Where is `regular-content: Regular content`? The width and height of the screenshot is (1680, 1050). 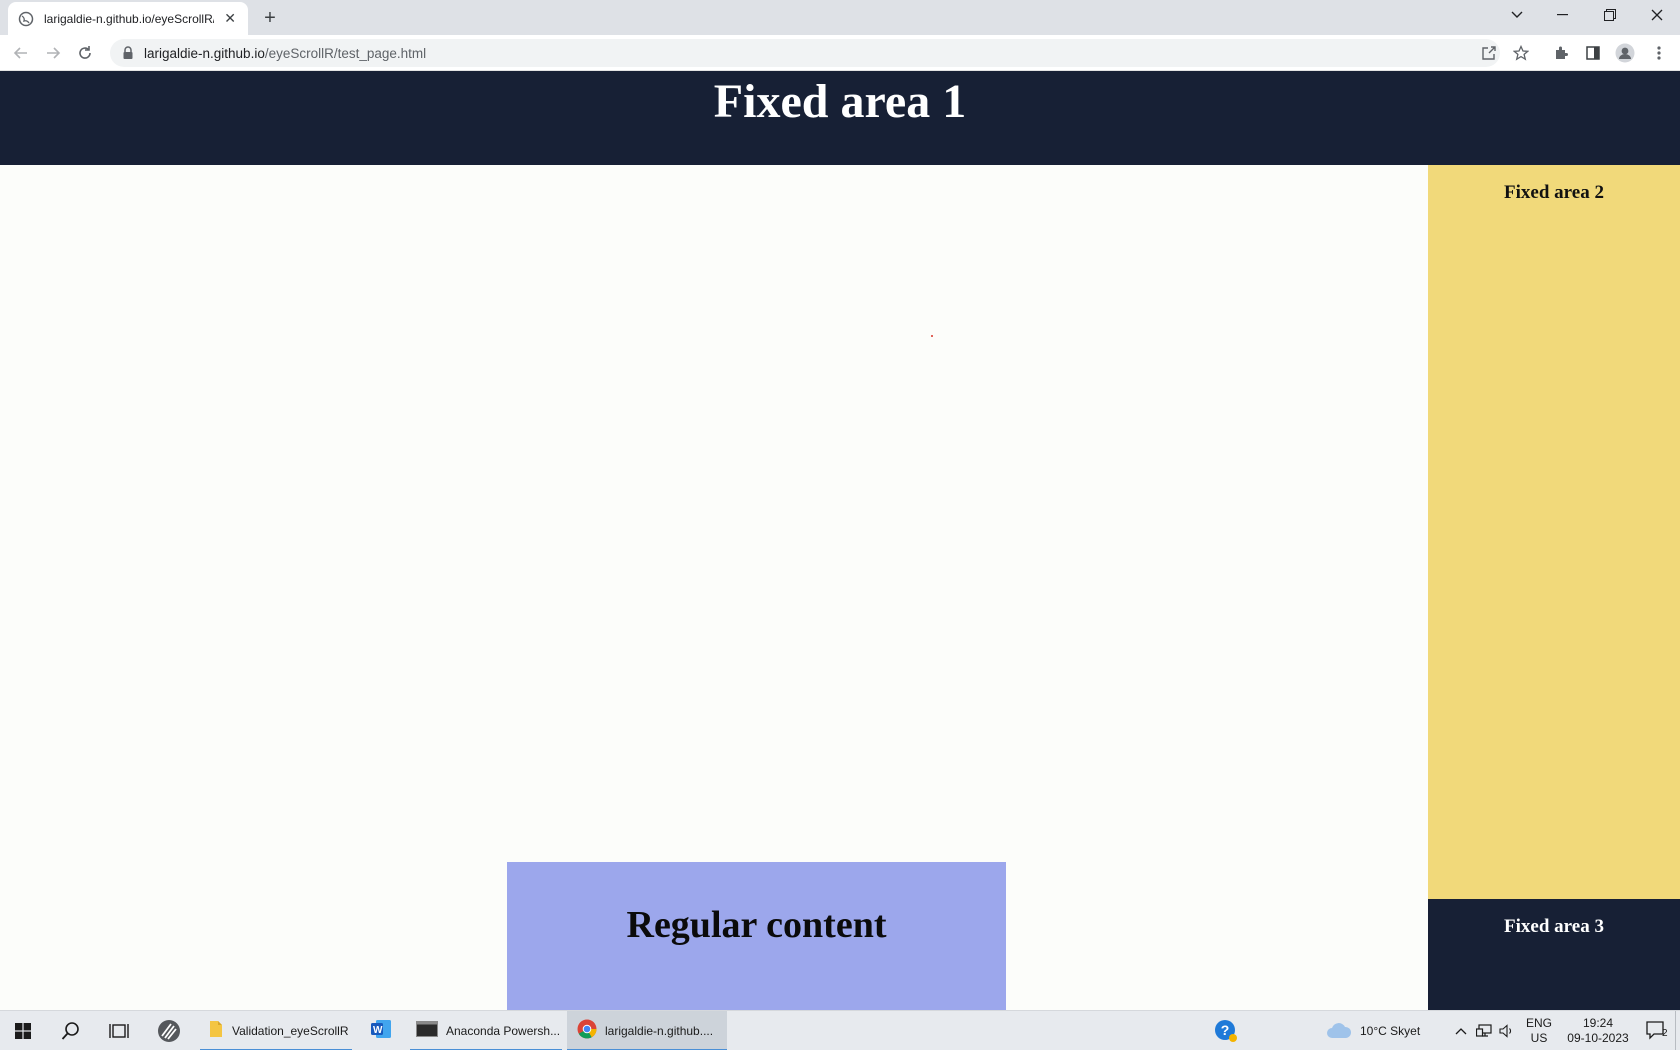 regular-content: Regular content is located at coordinates (756, 936).